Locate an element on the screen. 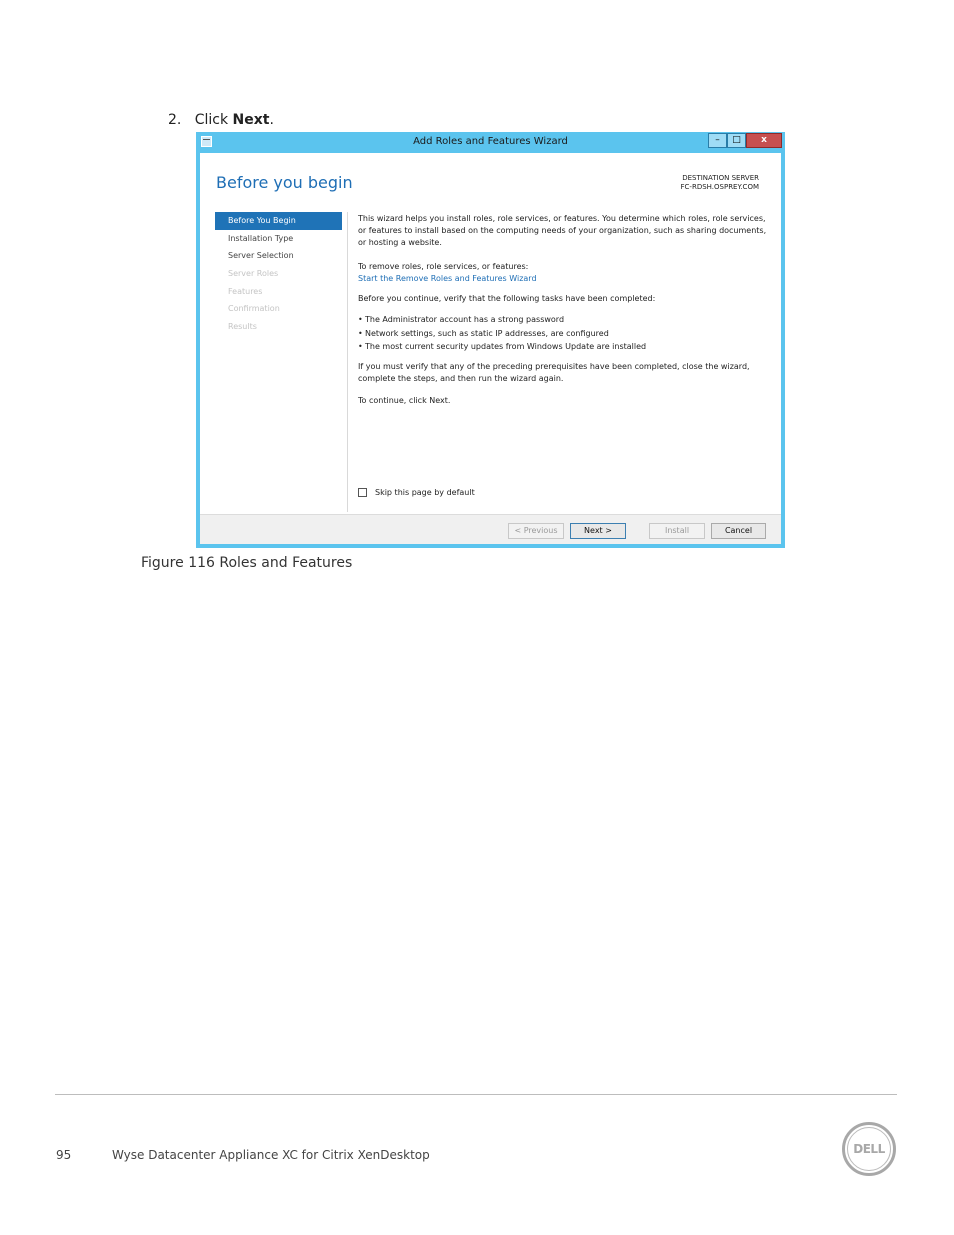 This screenshot has height=1235, width=954. nav-item-installation-type: Installation Type is located at coordinates (278, 239).